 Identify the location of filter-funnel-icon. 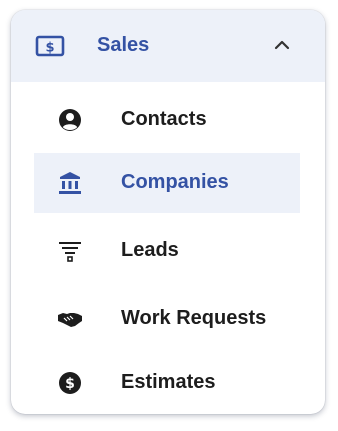
(70, 252).